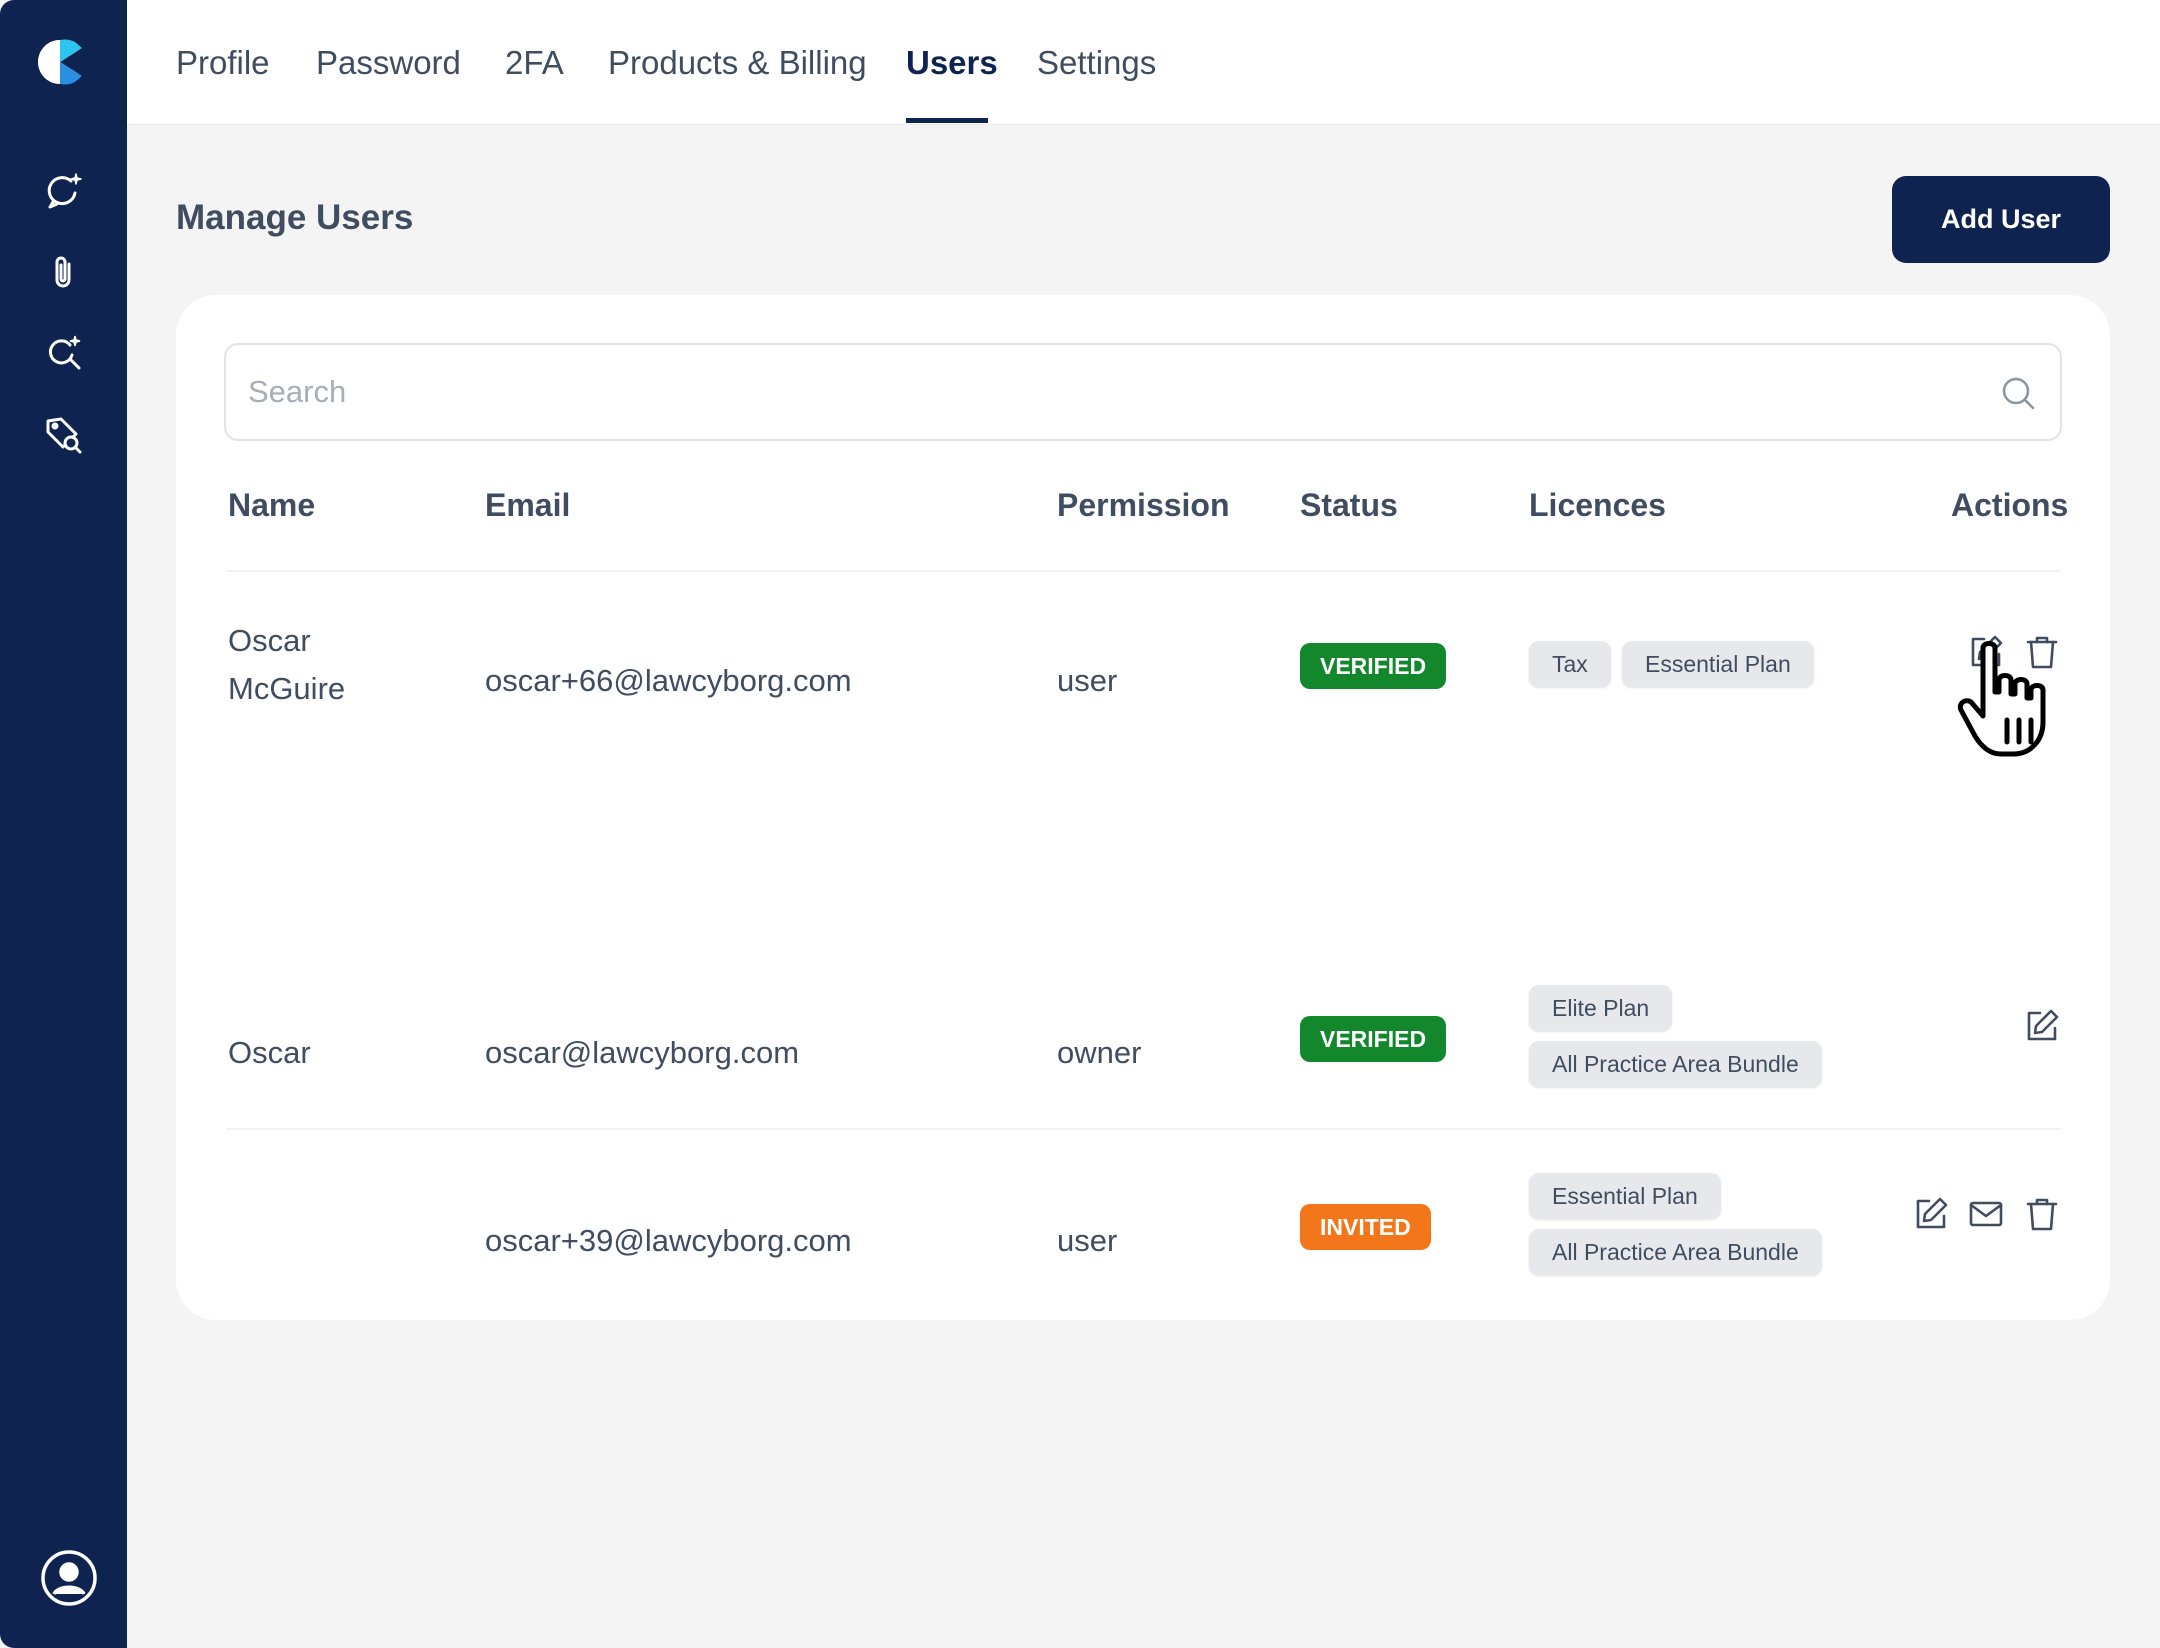 The width and height of the screenshot is (2160, 1648). What do you see at coordinates (2010, 505) in the screenshot?
I see `column-header-actions: Actions` at bounding box center [2010, 505].